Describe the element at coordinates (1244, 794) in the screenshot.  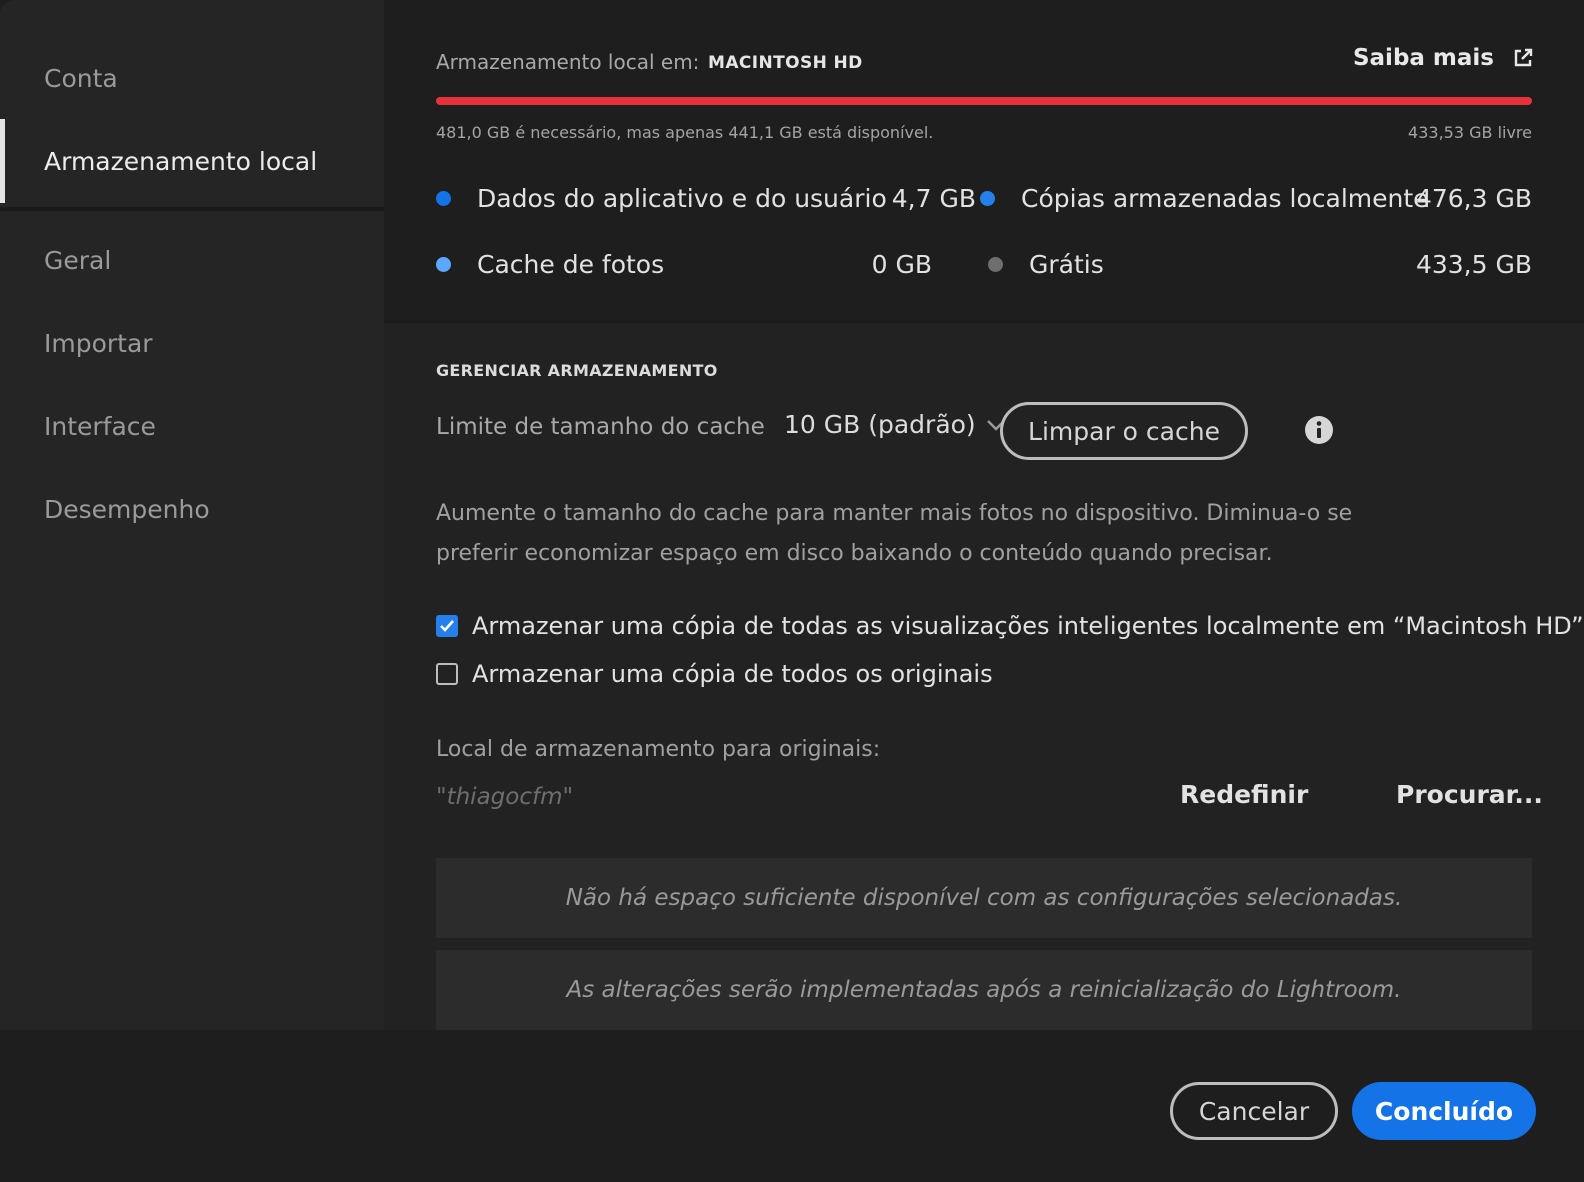
I see `reset-button: Redefinir` at that location.